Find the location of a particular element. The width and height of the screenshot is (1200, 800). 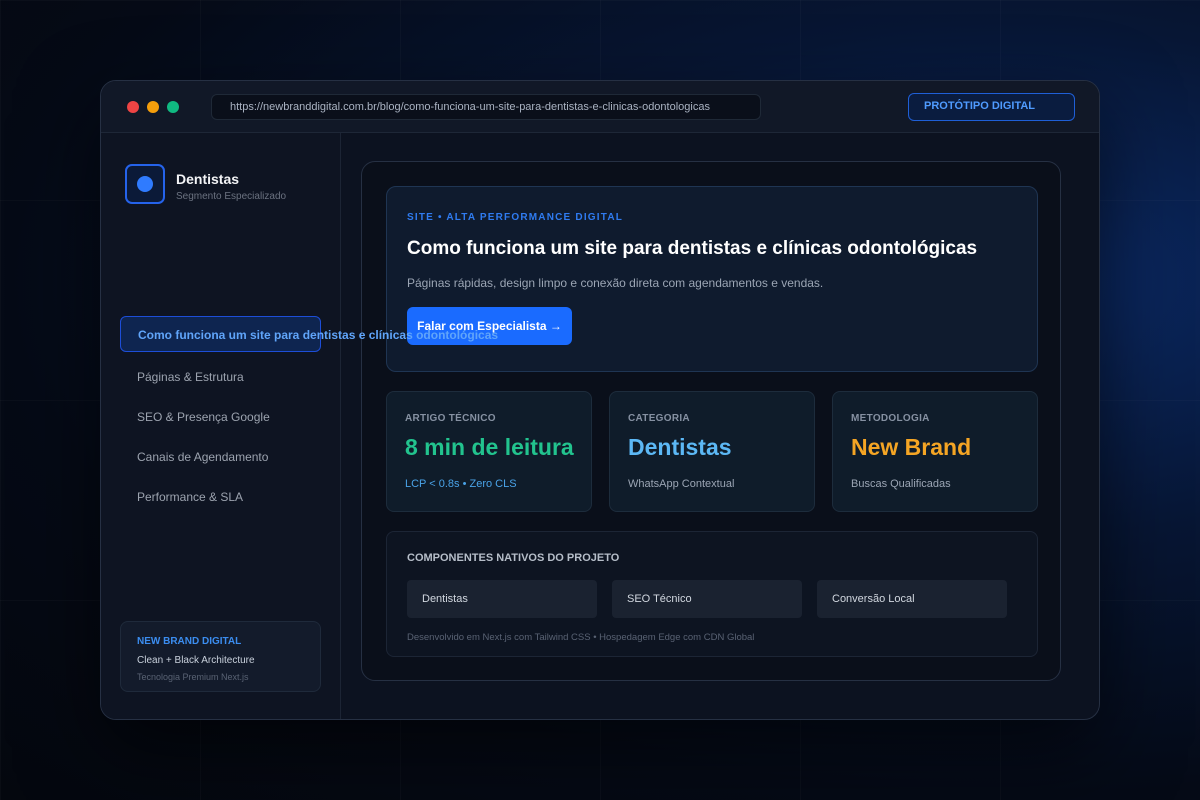

component-chip: SEO Técnico is located at coordinates (707, 599).